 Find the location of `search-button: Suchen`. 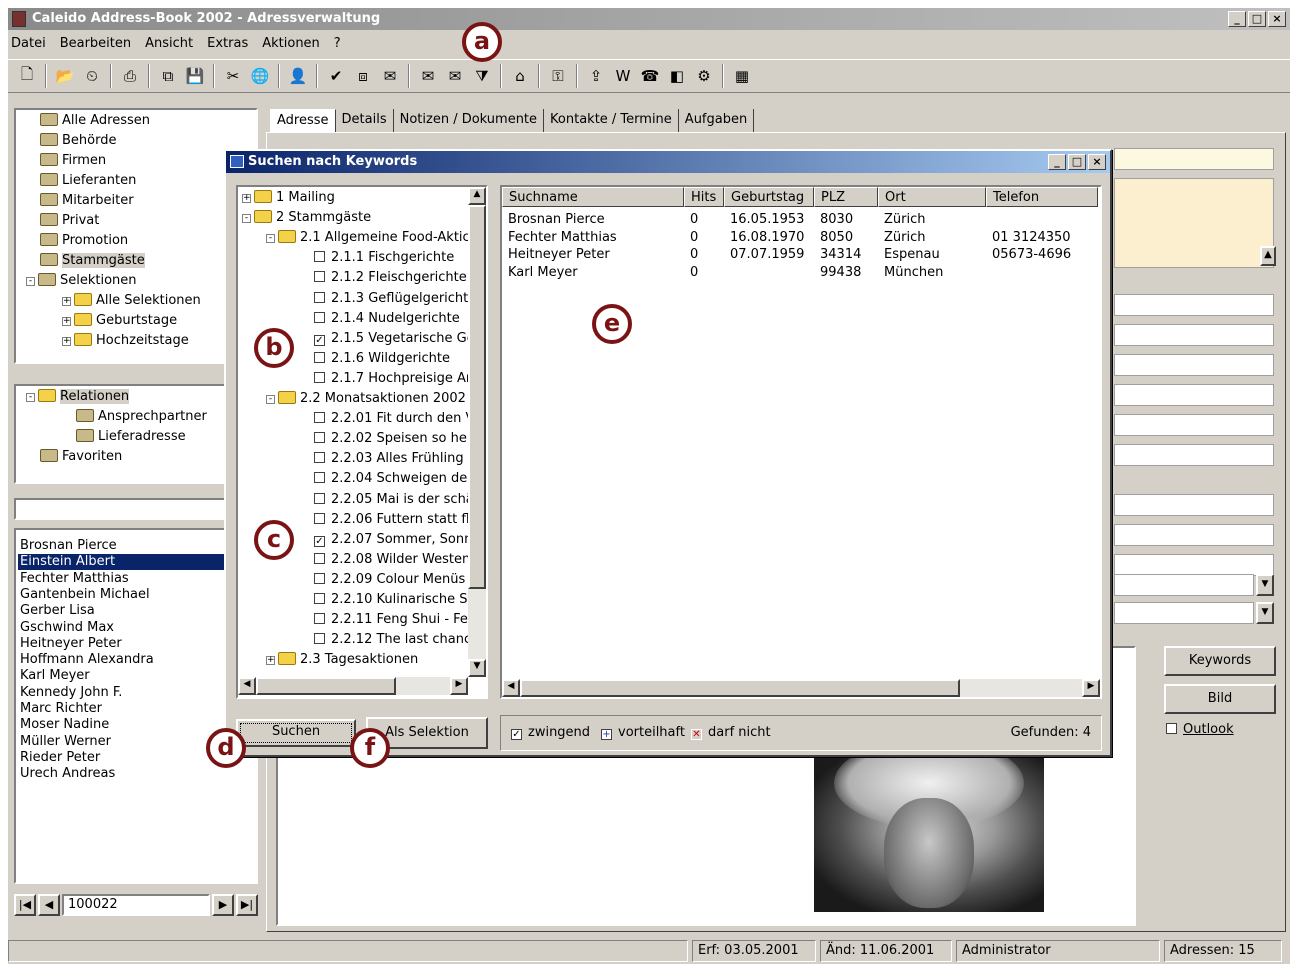

search-button: Suchen is located at coordinates (296, 733).